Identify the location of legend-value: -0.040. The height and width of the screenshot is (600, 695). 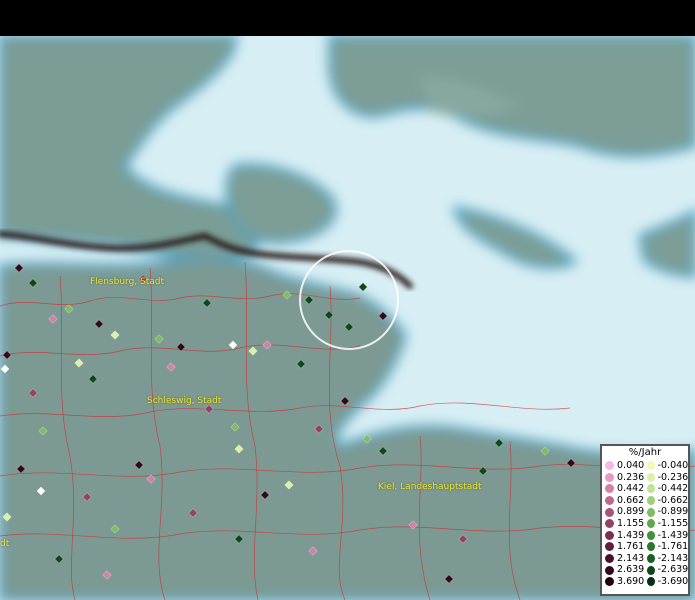
(673, 465).